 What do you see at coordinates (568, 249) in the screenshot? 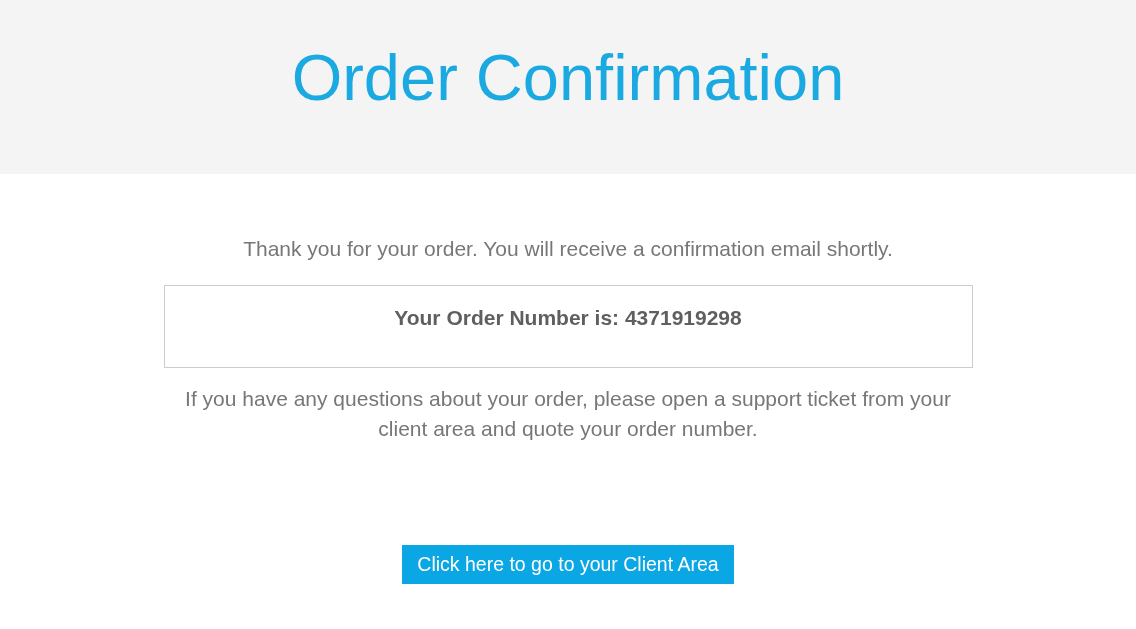
I see `thank-you-message: Thank you for your order. You will receive a confirmation email shortly.` at bounding box center [568, 249].